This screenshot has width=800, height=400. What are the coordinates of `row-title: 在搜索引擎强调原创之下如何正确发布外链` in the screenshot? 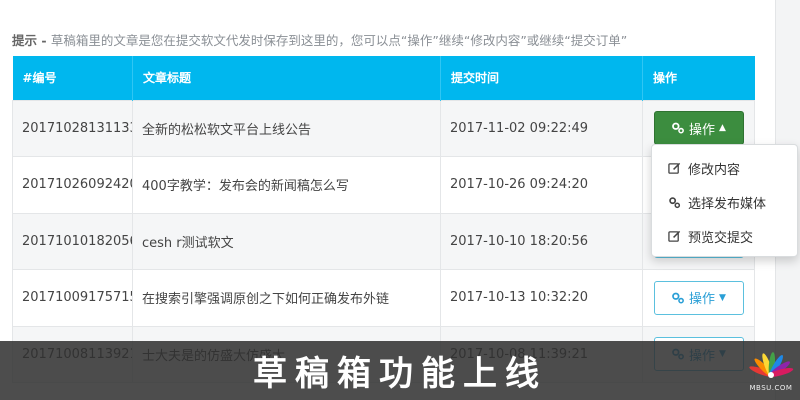 It's located at (286, 298).